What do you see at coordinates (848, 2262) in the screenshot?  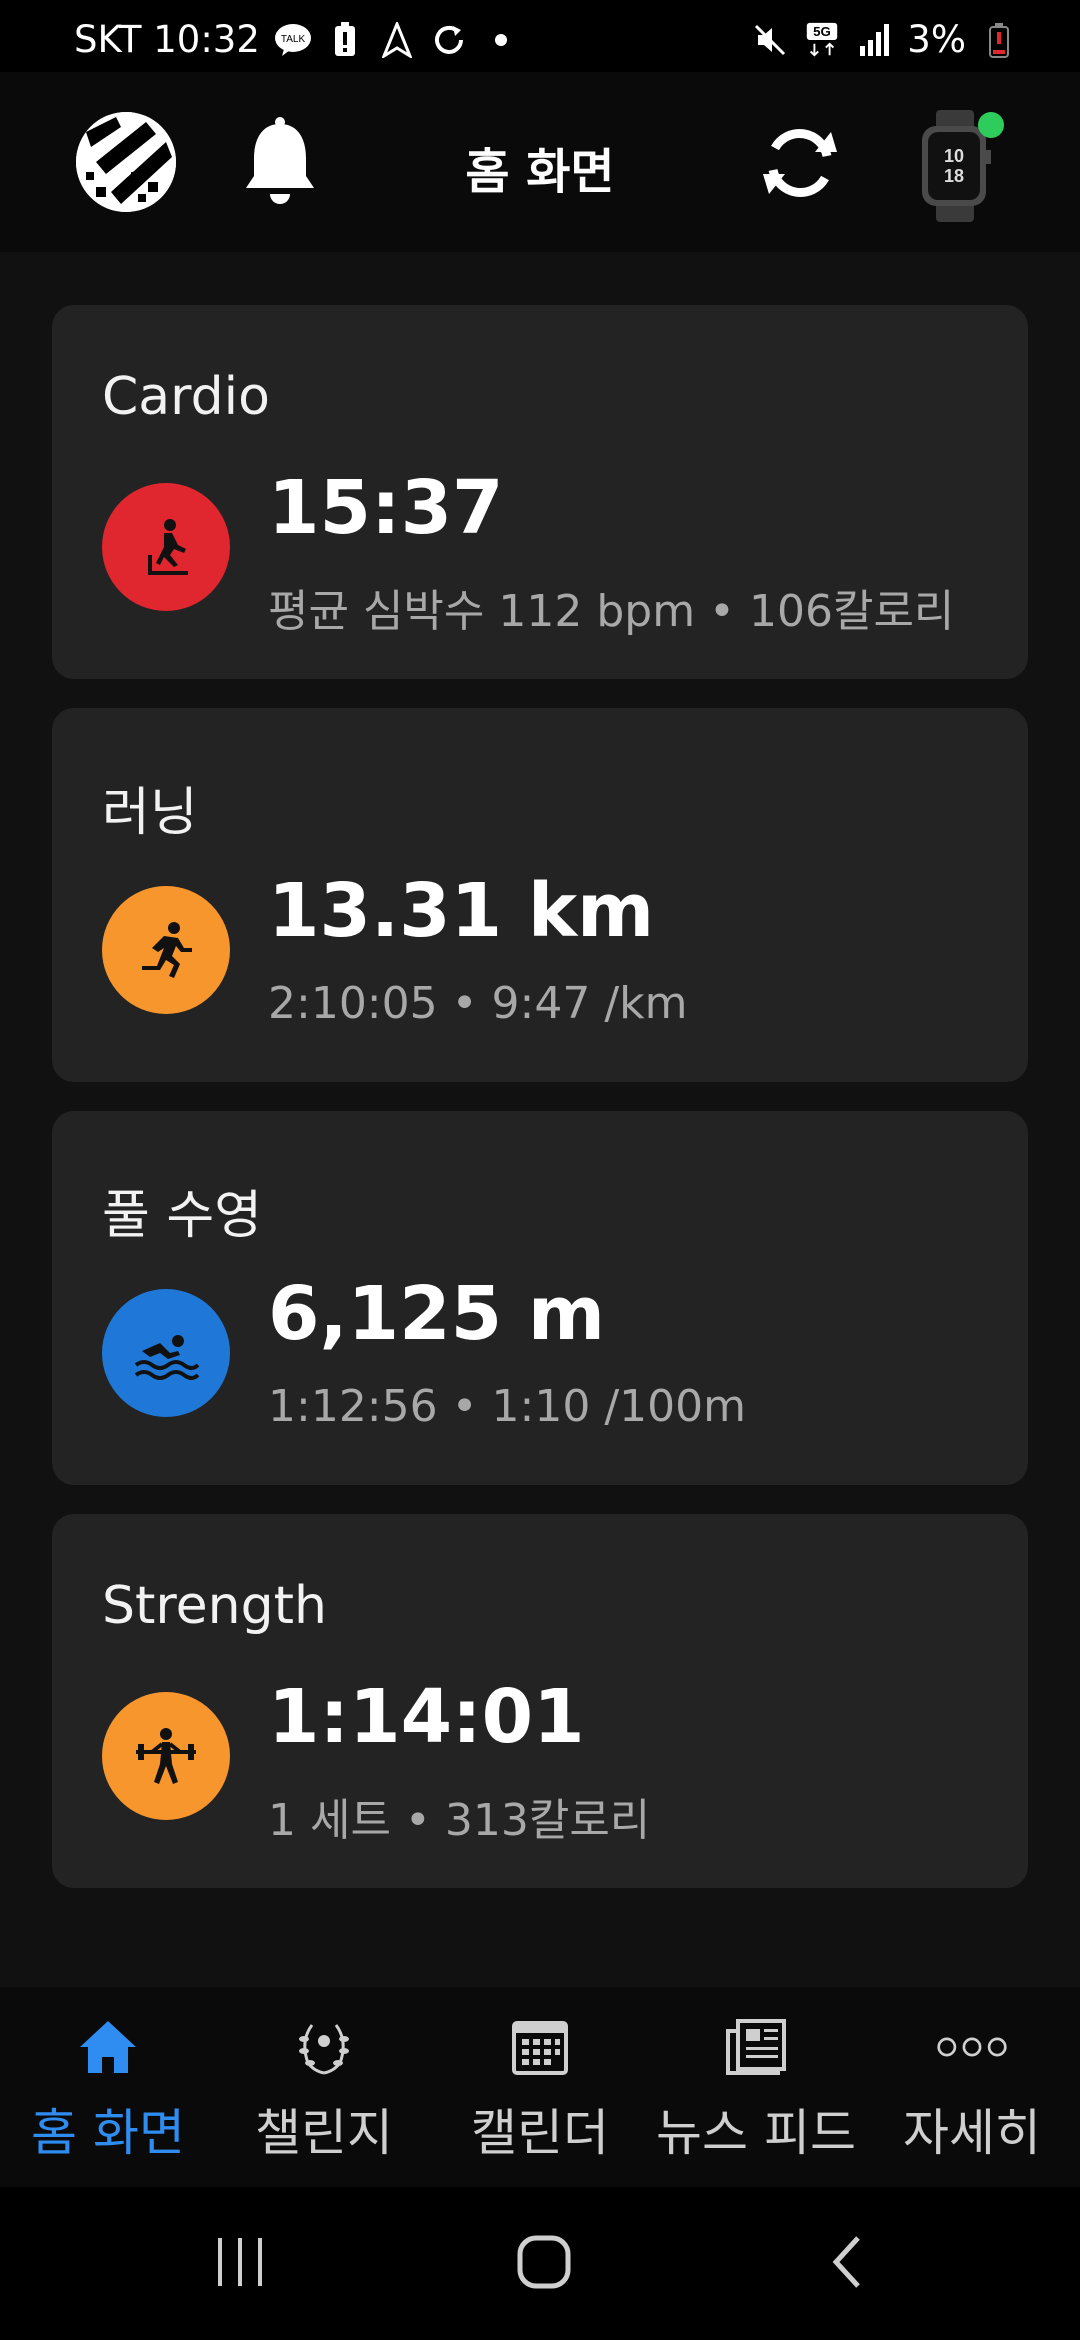 I see `back-button` at bounding box center [848, 2262].